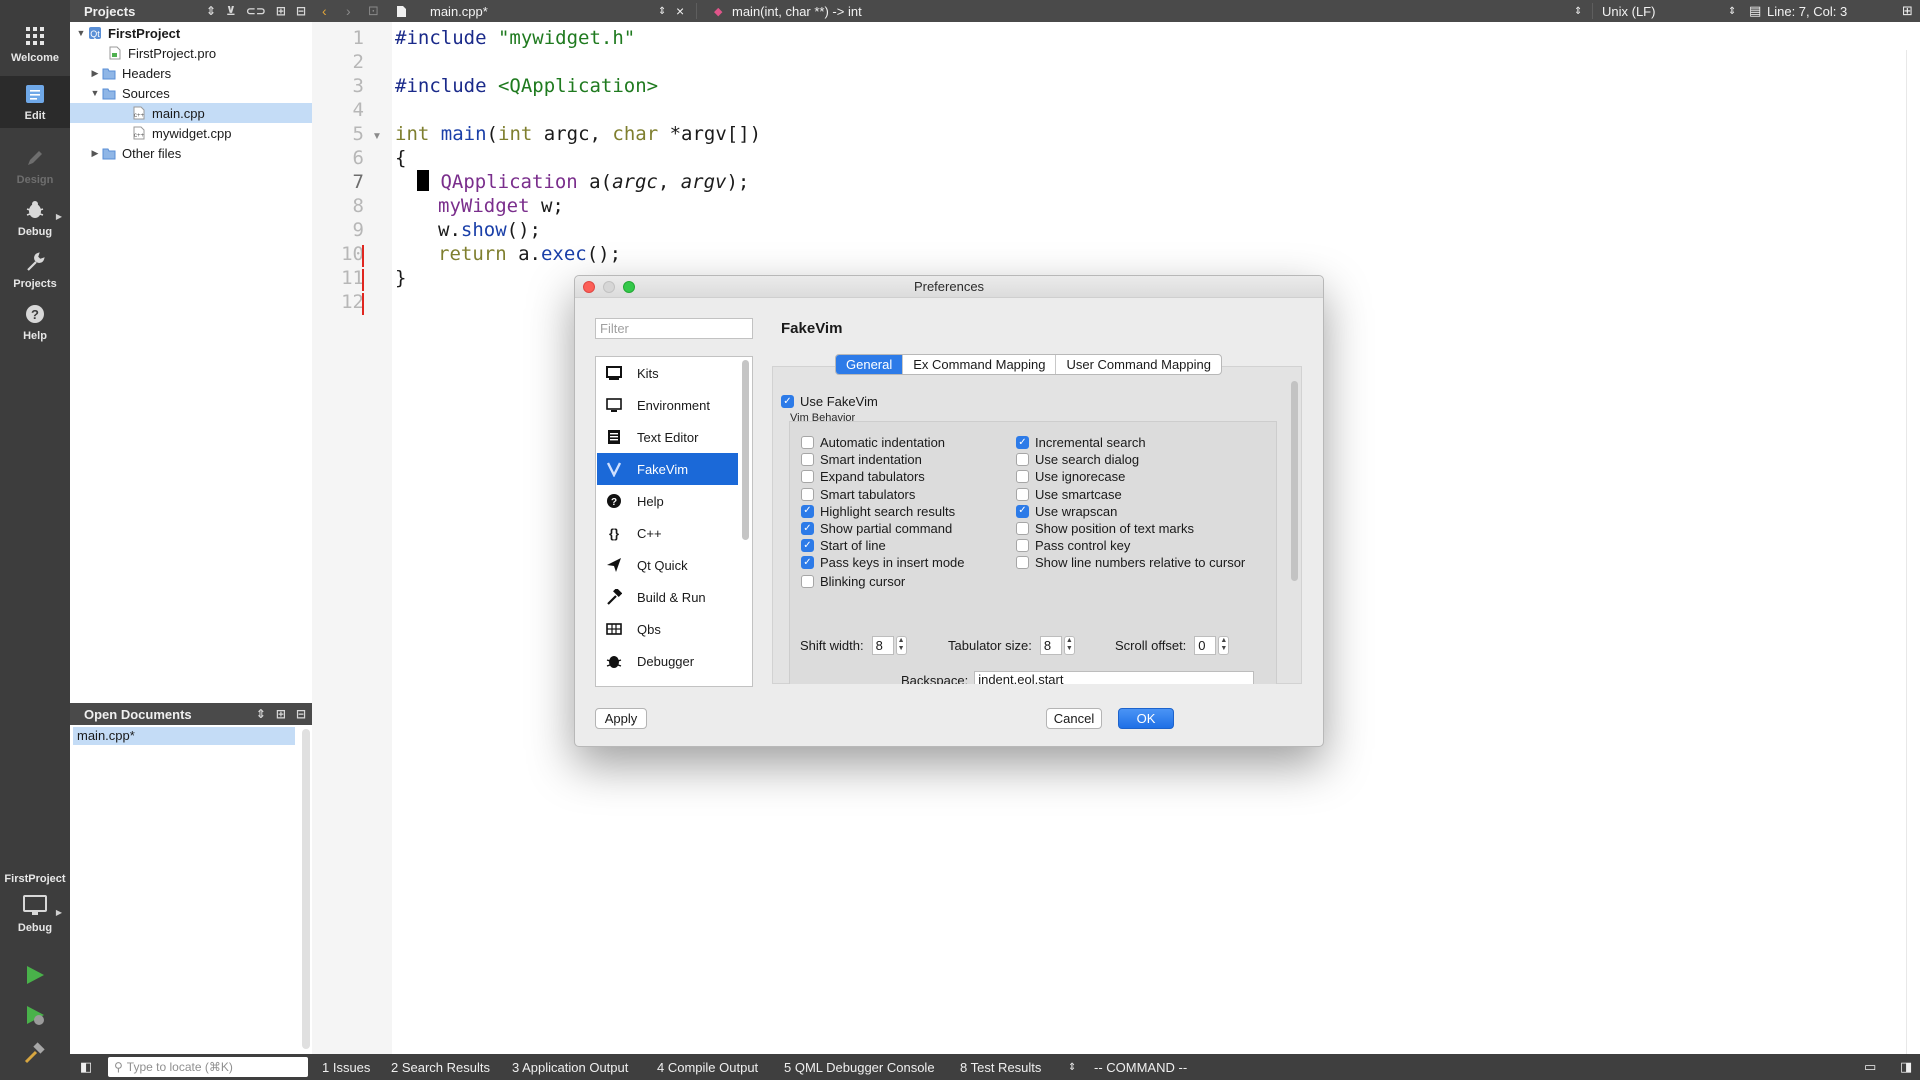 Image resolution: width=1920 pixels, height=1080 pixels. I want to click on mode-debug: Debug ▶, so click(35, 218).